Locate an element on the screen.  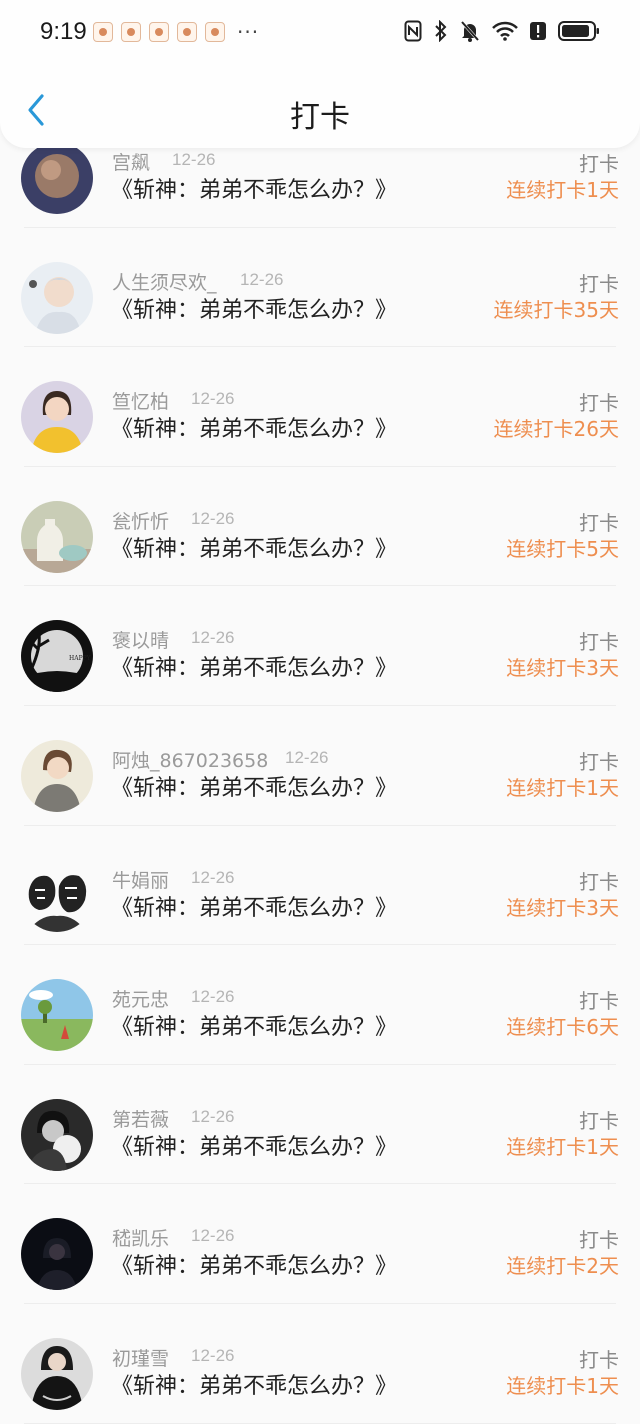
user-name: 苑元忠 is located at coordinates (141, 1000).